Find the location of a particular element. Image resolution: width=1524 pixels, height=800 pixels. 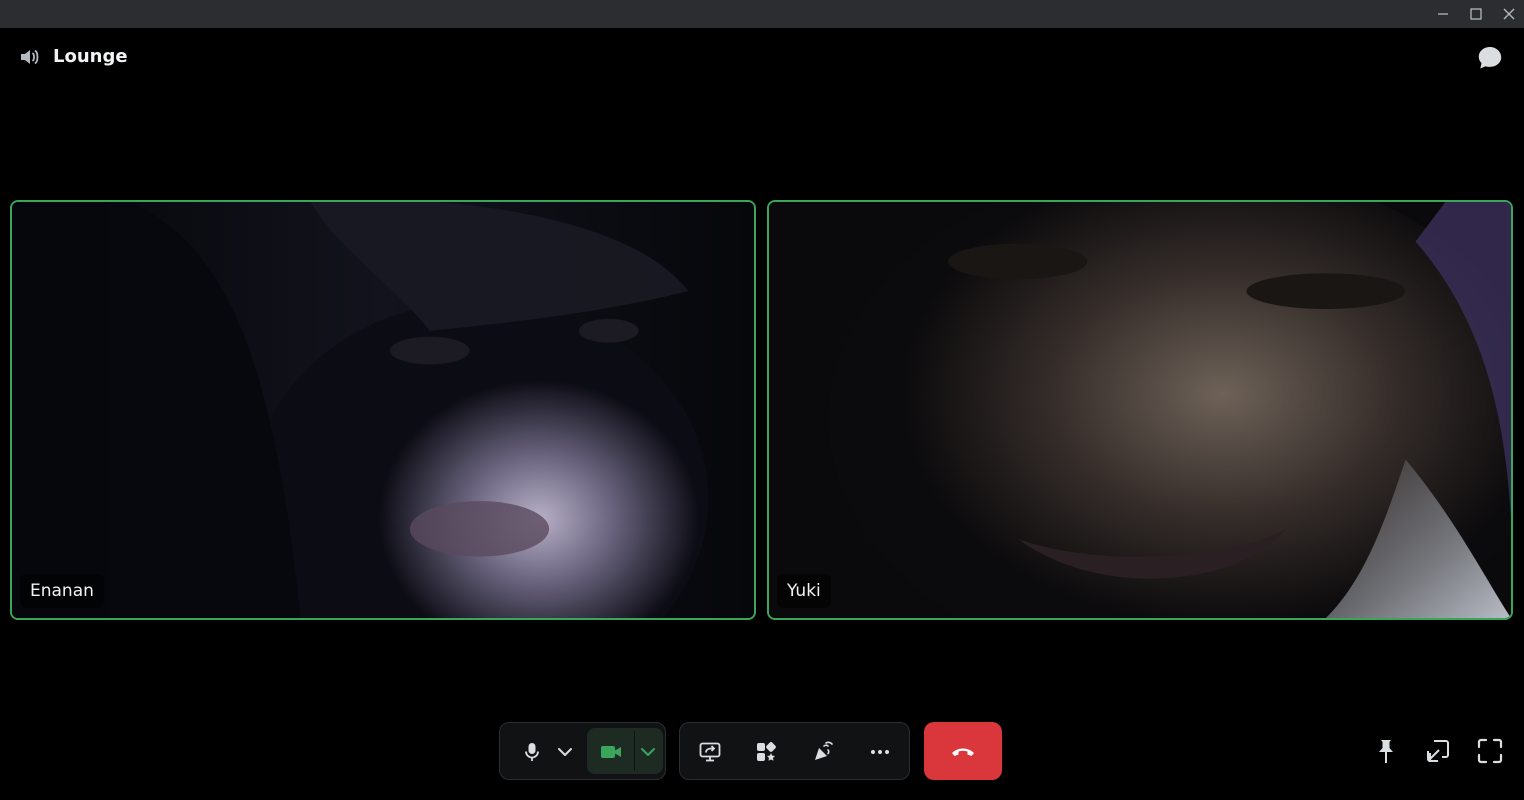

maximize-icon is located at coordinates (1476, 14).